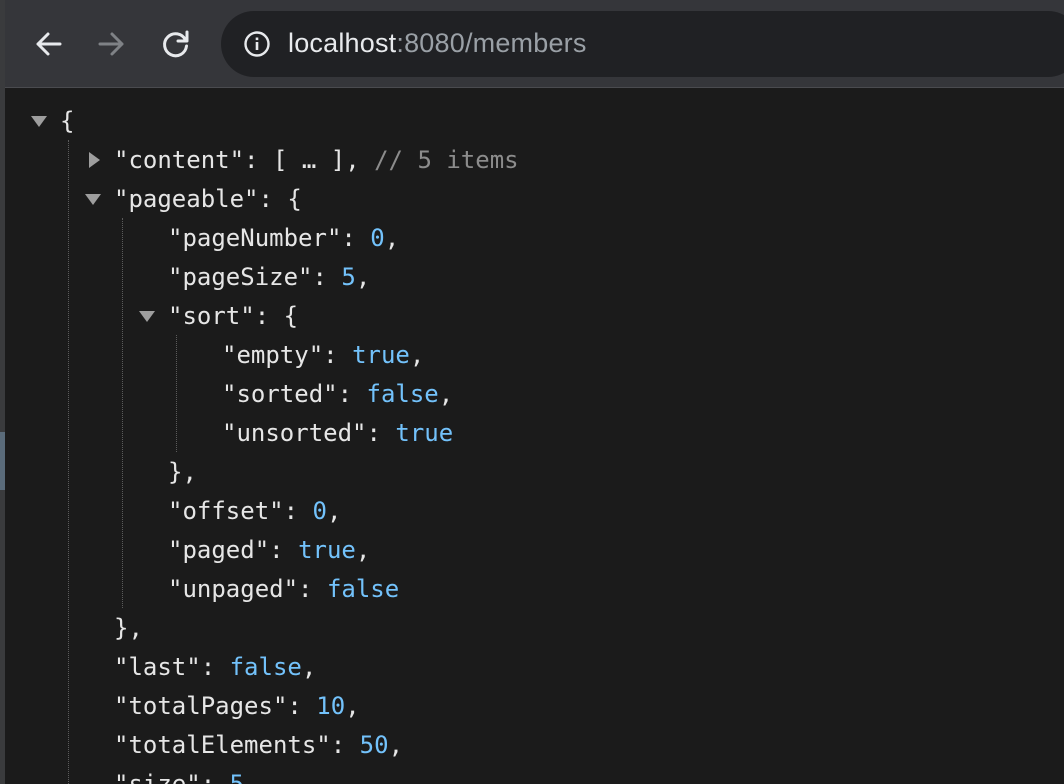  Describe the element at coordinates (147, 316) in the screenshot. I see `collapse-sort-toggle-icon` at that location.